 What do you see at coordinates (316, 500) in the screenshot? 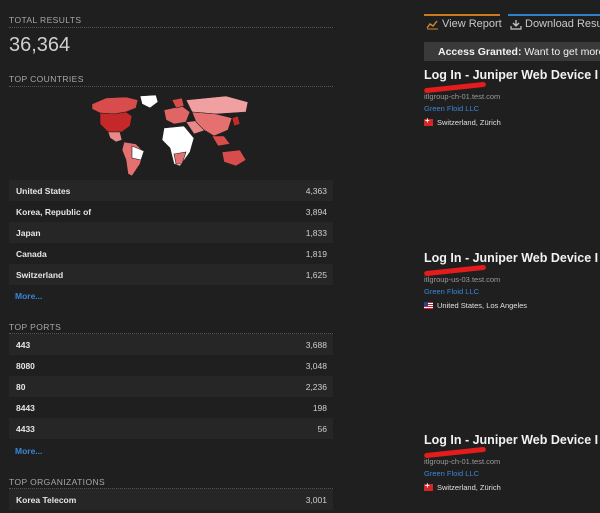
I see `organization-count: 3,001` at bounding box center [316, 500].